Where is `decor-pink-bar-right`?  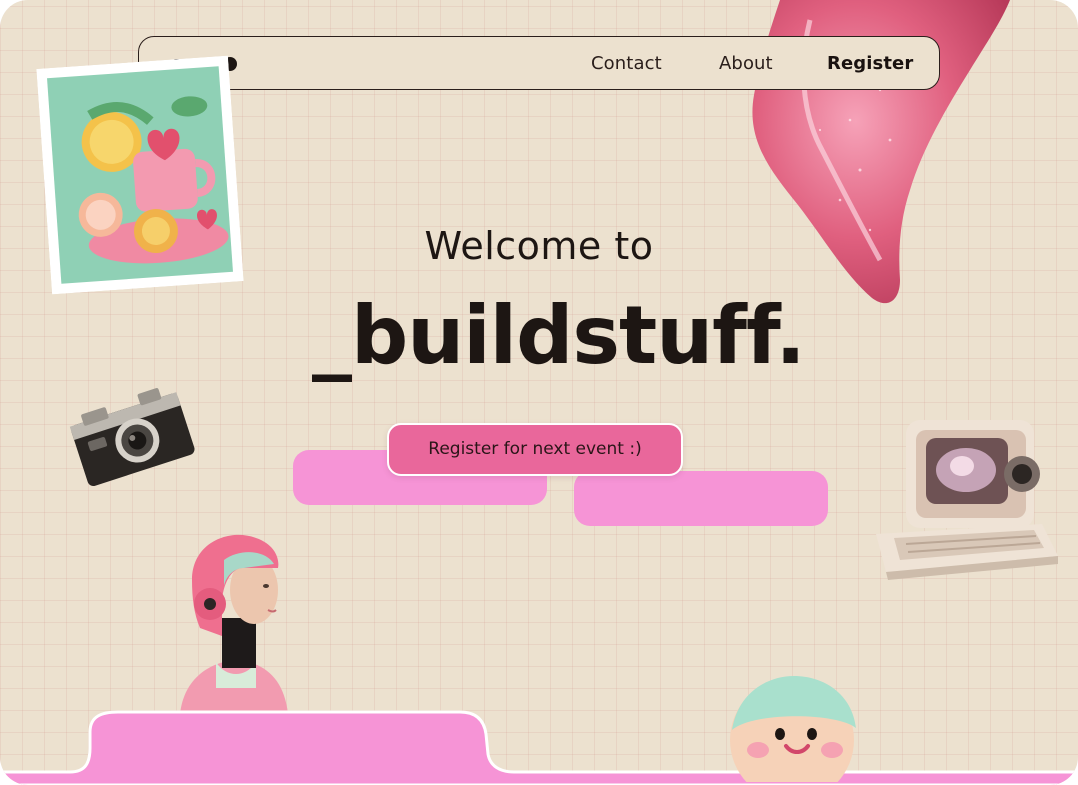 decor-pink-bar-right is located at coordinates (701, 498).